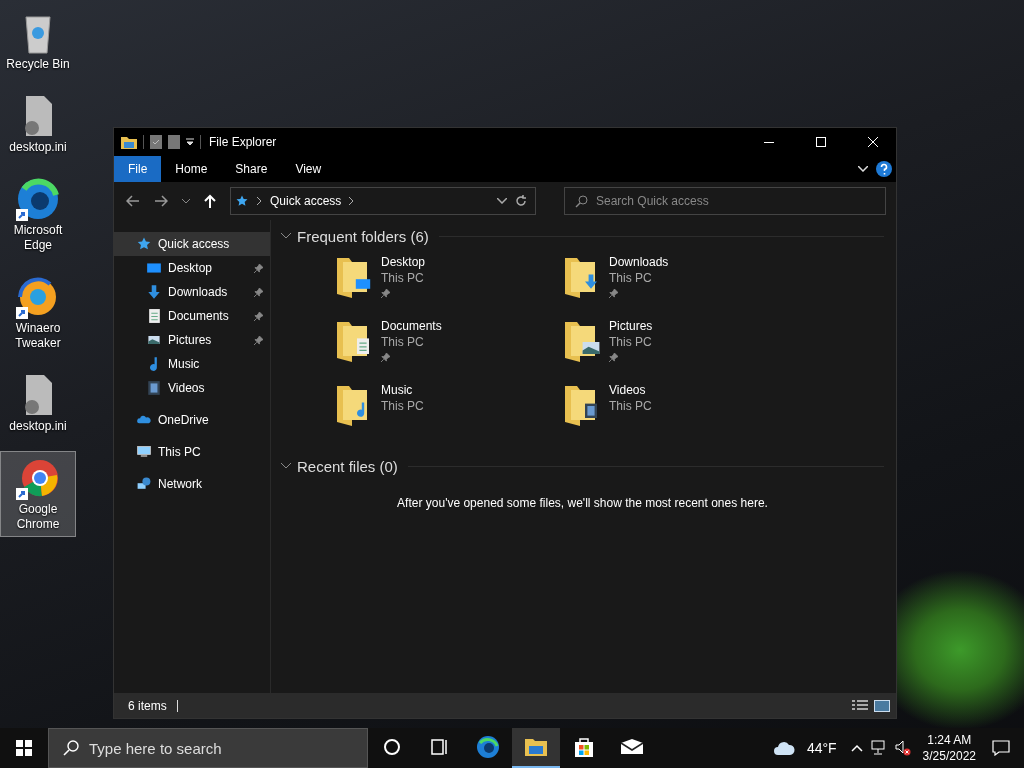  Describe the element at coordinates (902, 748) in the screenshot. I see `muted-speaker-icon` at that location.